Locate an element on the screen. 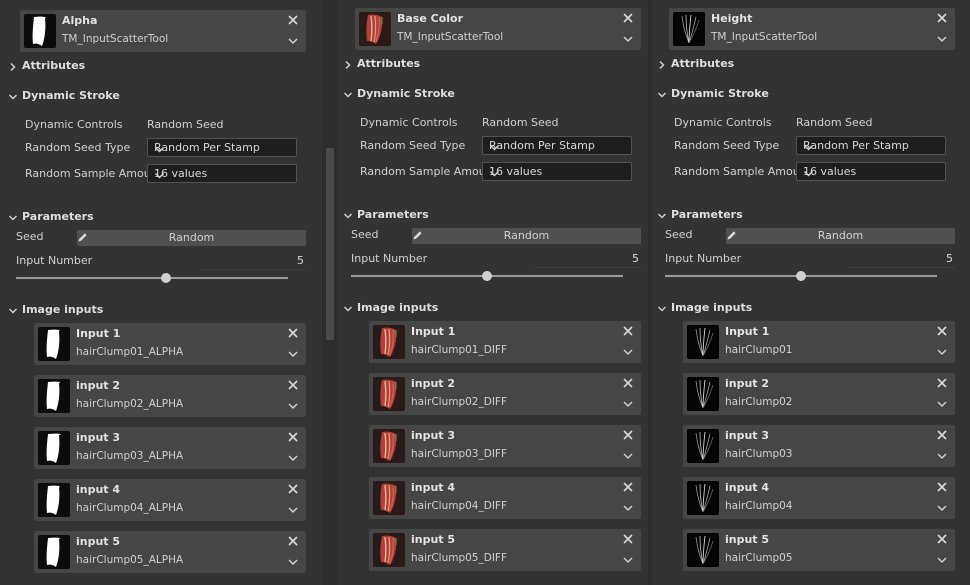  expand-arrow-icon is located at coordinates (662, 309).